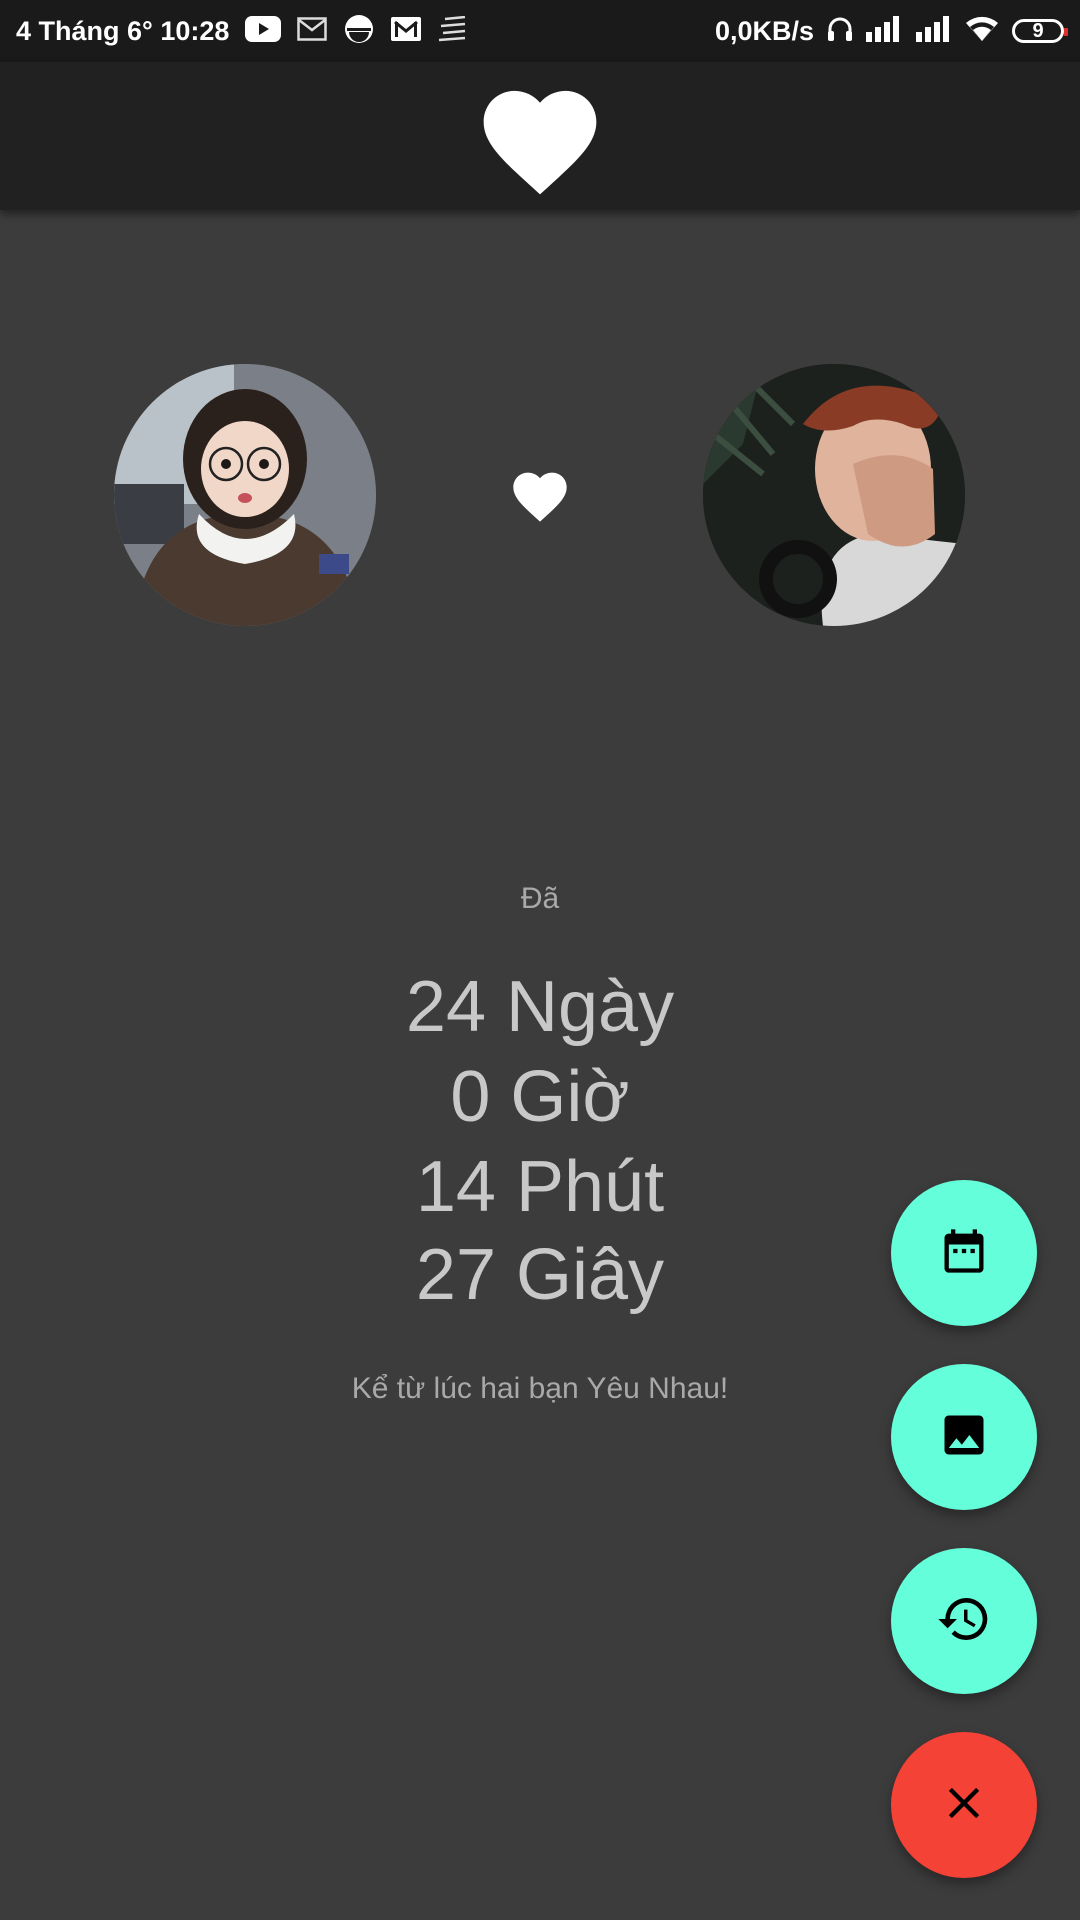 This screenshot has width=1080, height=1920. Describe the element at coordinates (406, 31) in the screenshot. I see `gmail-icon` at that location.